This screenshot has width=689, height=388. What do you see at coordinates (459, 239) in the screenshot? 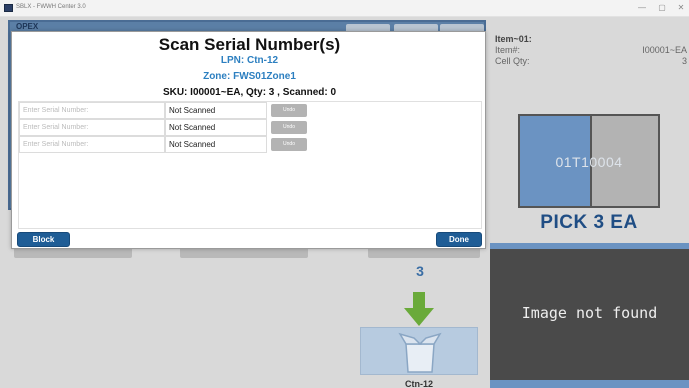
I see `done-button: Done` at bounding box center [459, 239].